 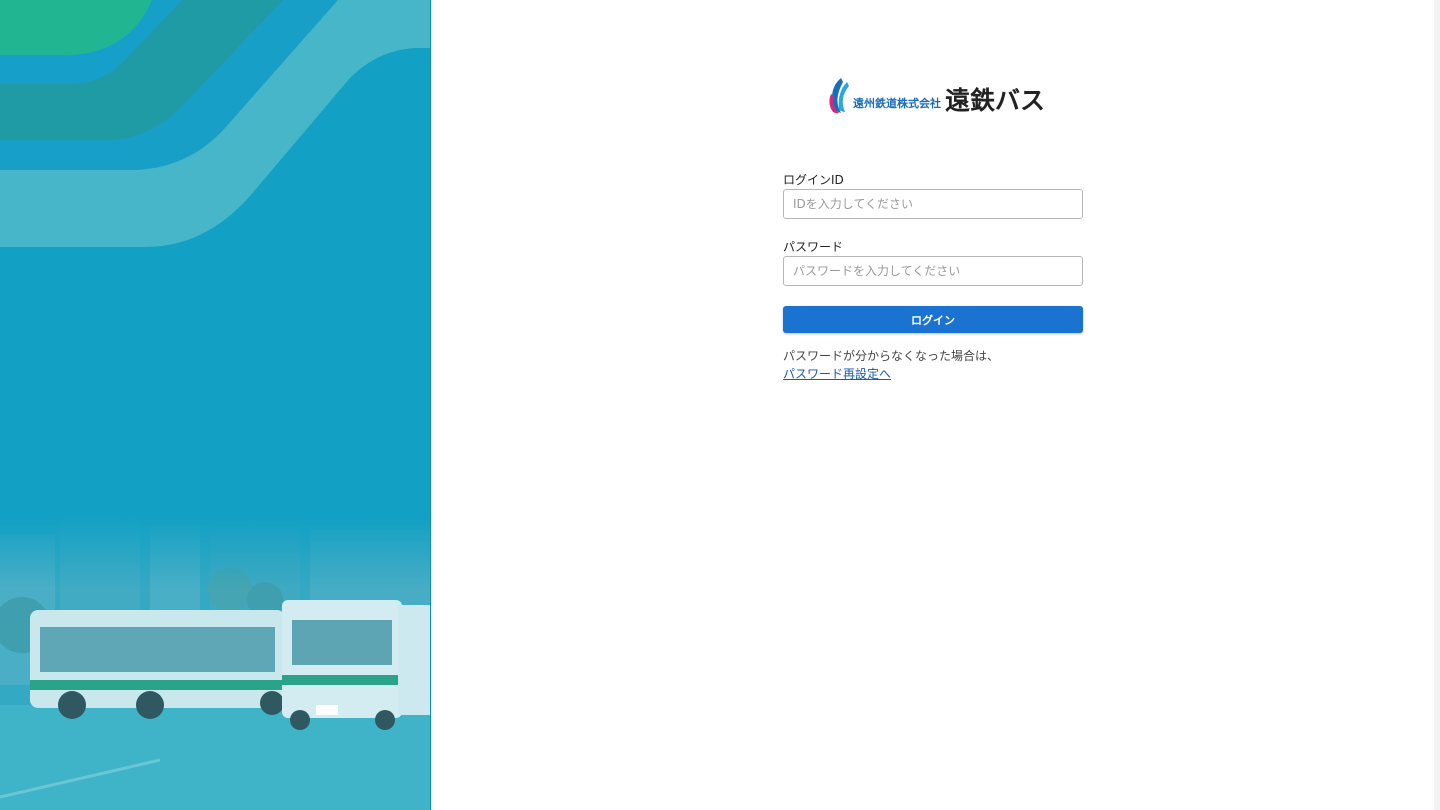 What do you see at coordinates (837, 374) in the screenshot?
I see `password-reset-link: パスワード再設定へ` at bounding box center [837, 374].